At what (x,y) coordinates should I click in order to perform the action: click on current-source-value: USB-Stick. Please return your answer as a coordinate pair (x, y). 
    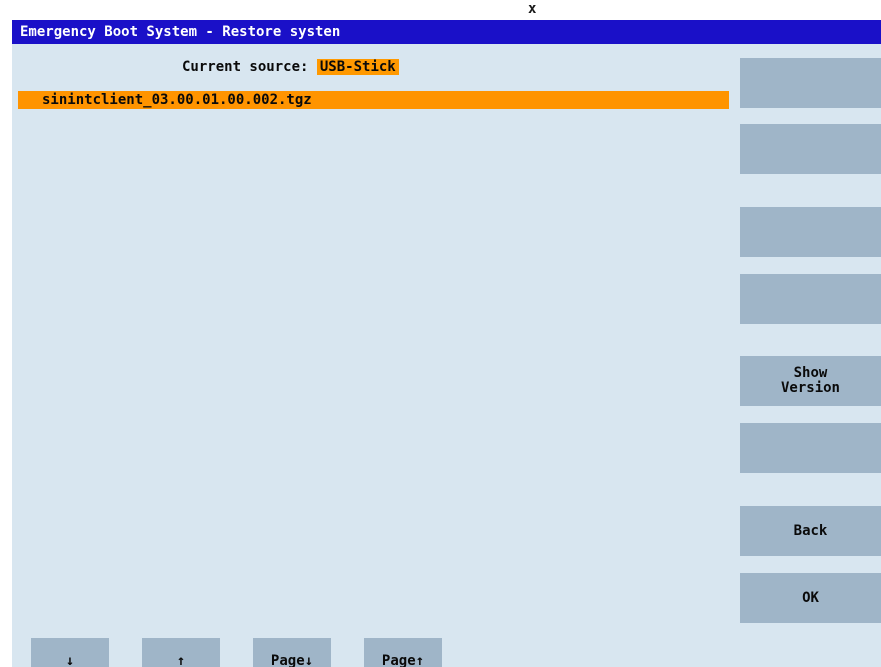
    Looking at the image, I should click on (357, 67).